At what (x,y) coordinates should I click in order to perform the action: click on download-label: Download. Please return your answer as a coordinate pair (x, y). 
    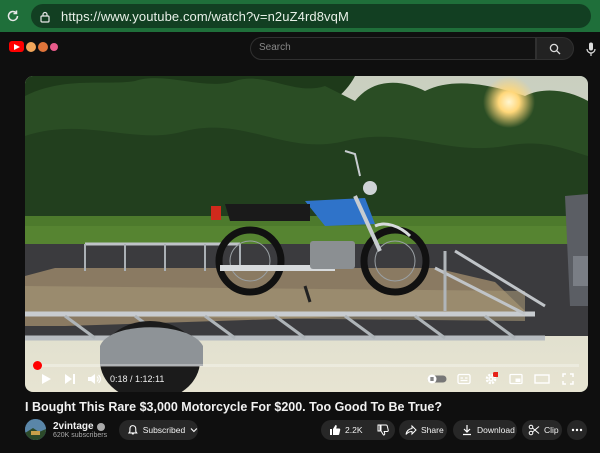
    Looking at the image, I should click on (496, 430).